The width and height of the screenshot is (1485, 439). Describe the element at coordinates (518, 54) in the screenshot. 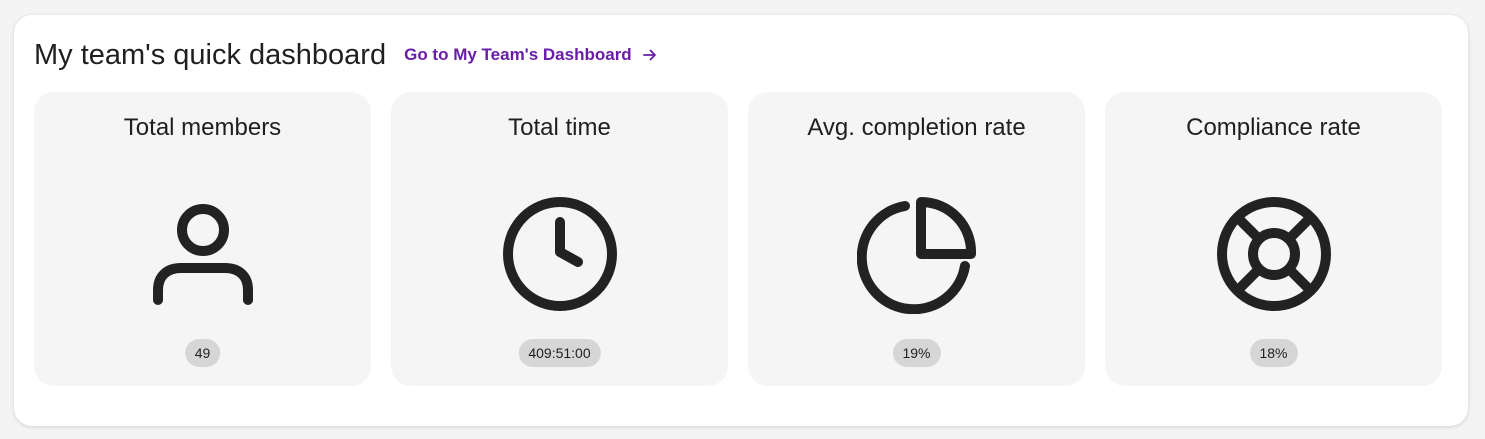

I see `dashboard-link-label: Go to My Team's Dashboard` at that location.